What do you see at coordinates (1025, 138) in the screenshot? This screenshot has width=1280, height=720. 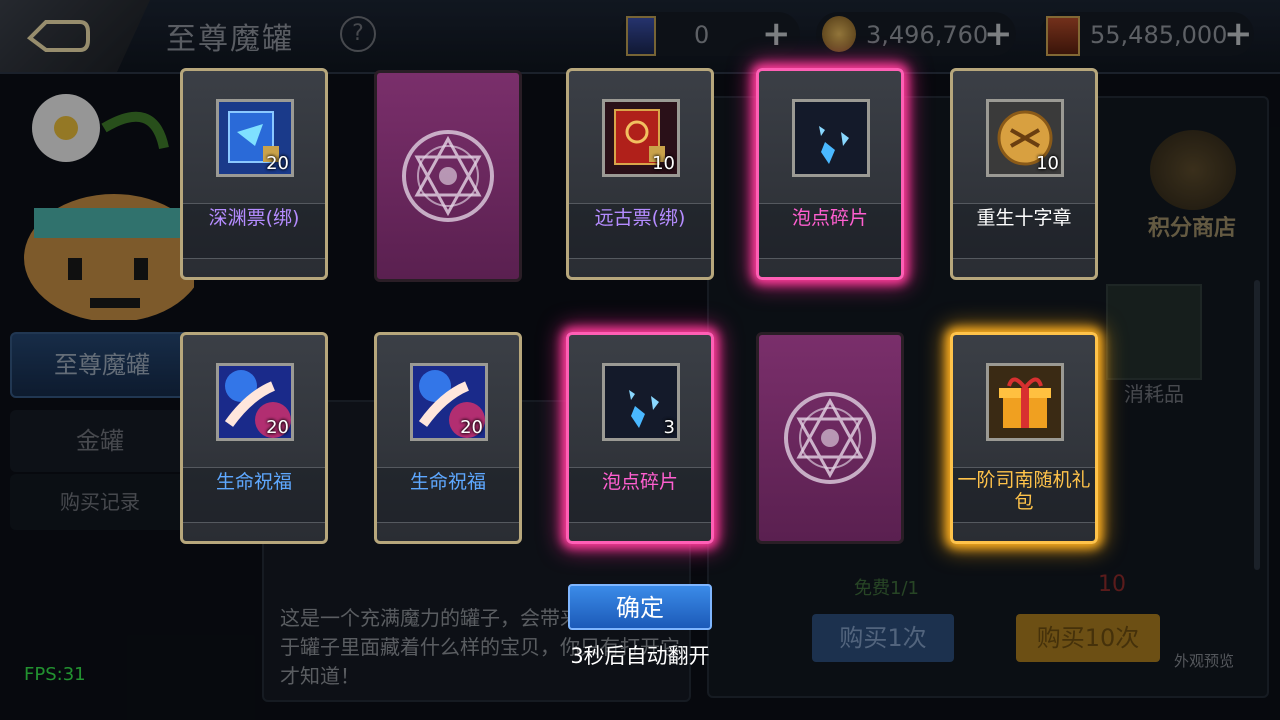 I see `rebirth-cross-medal-icon: 10` at bounding box center [1025, 138].